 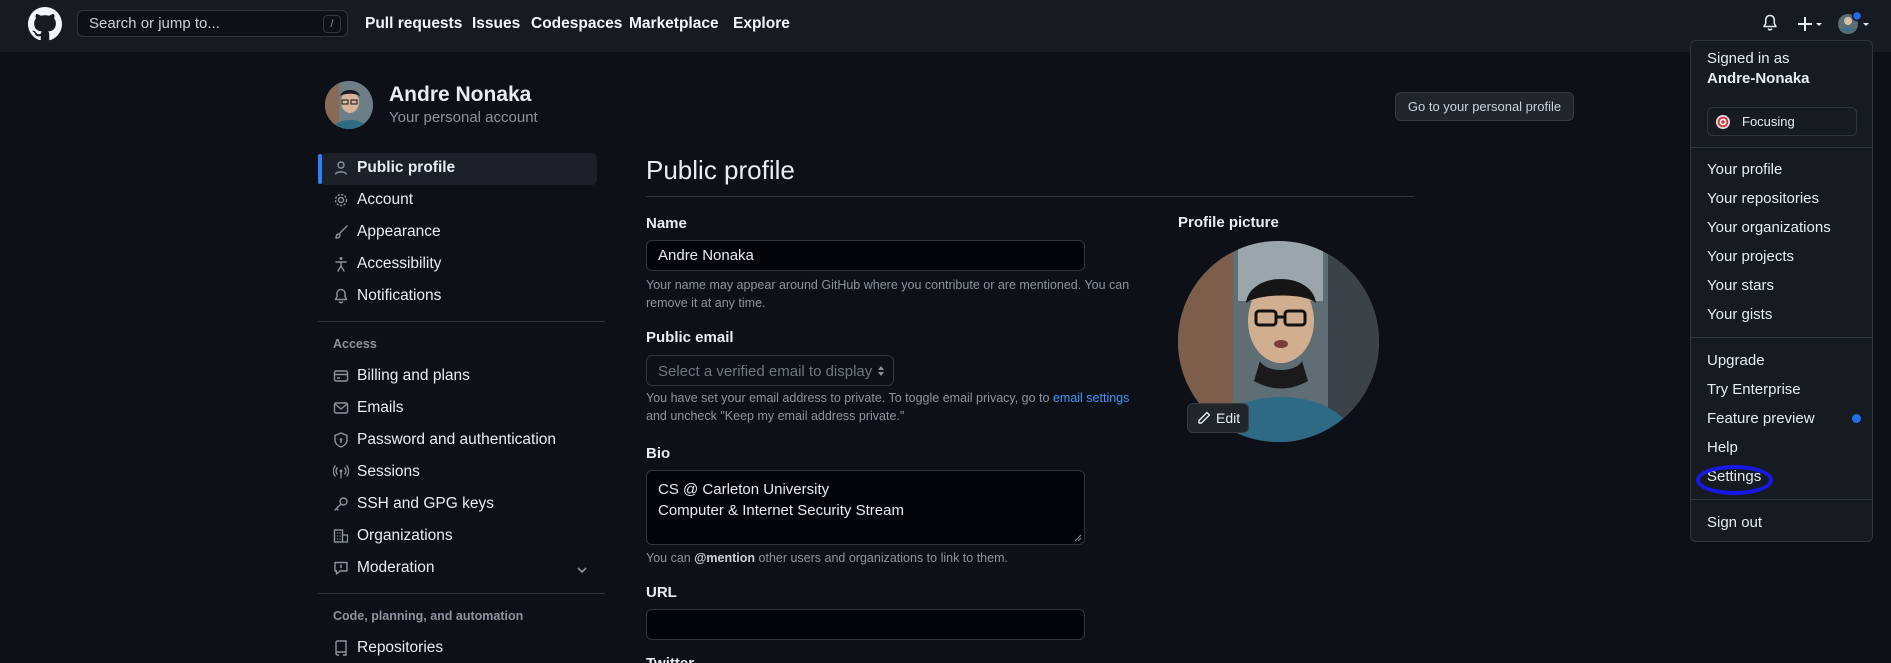 What do you see at coordinates (576, 24) in the screenshot?
I see `nav-codespaces: Codespaces` at bounding box center [576, 24].